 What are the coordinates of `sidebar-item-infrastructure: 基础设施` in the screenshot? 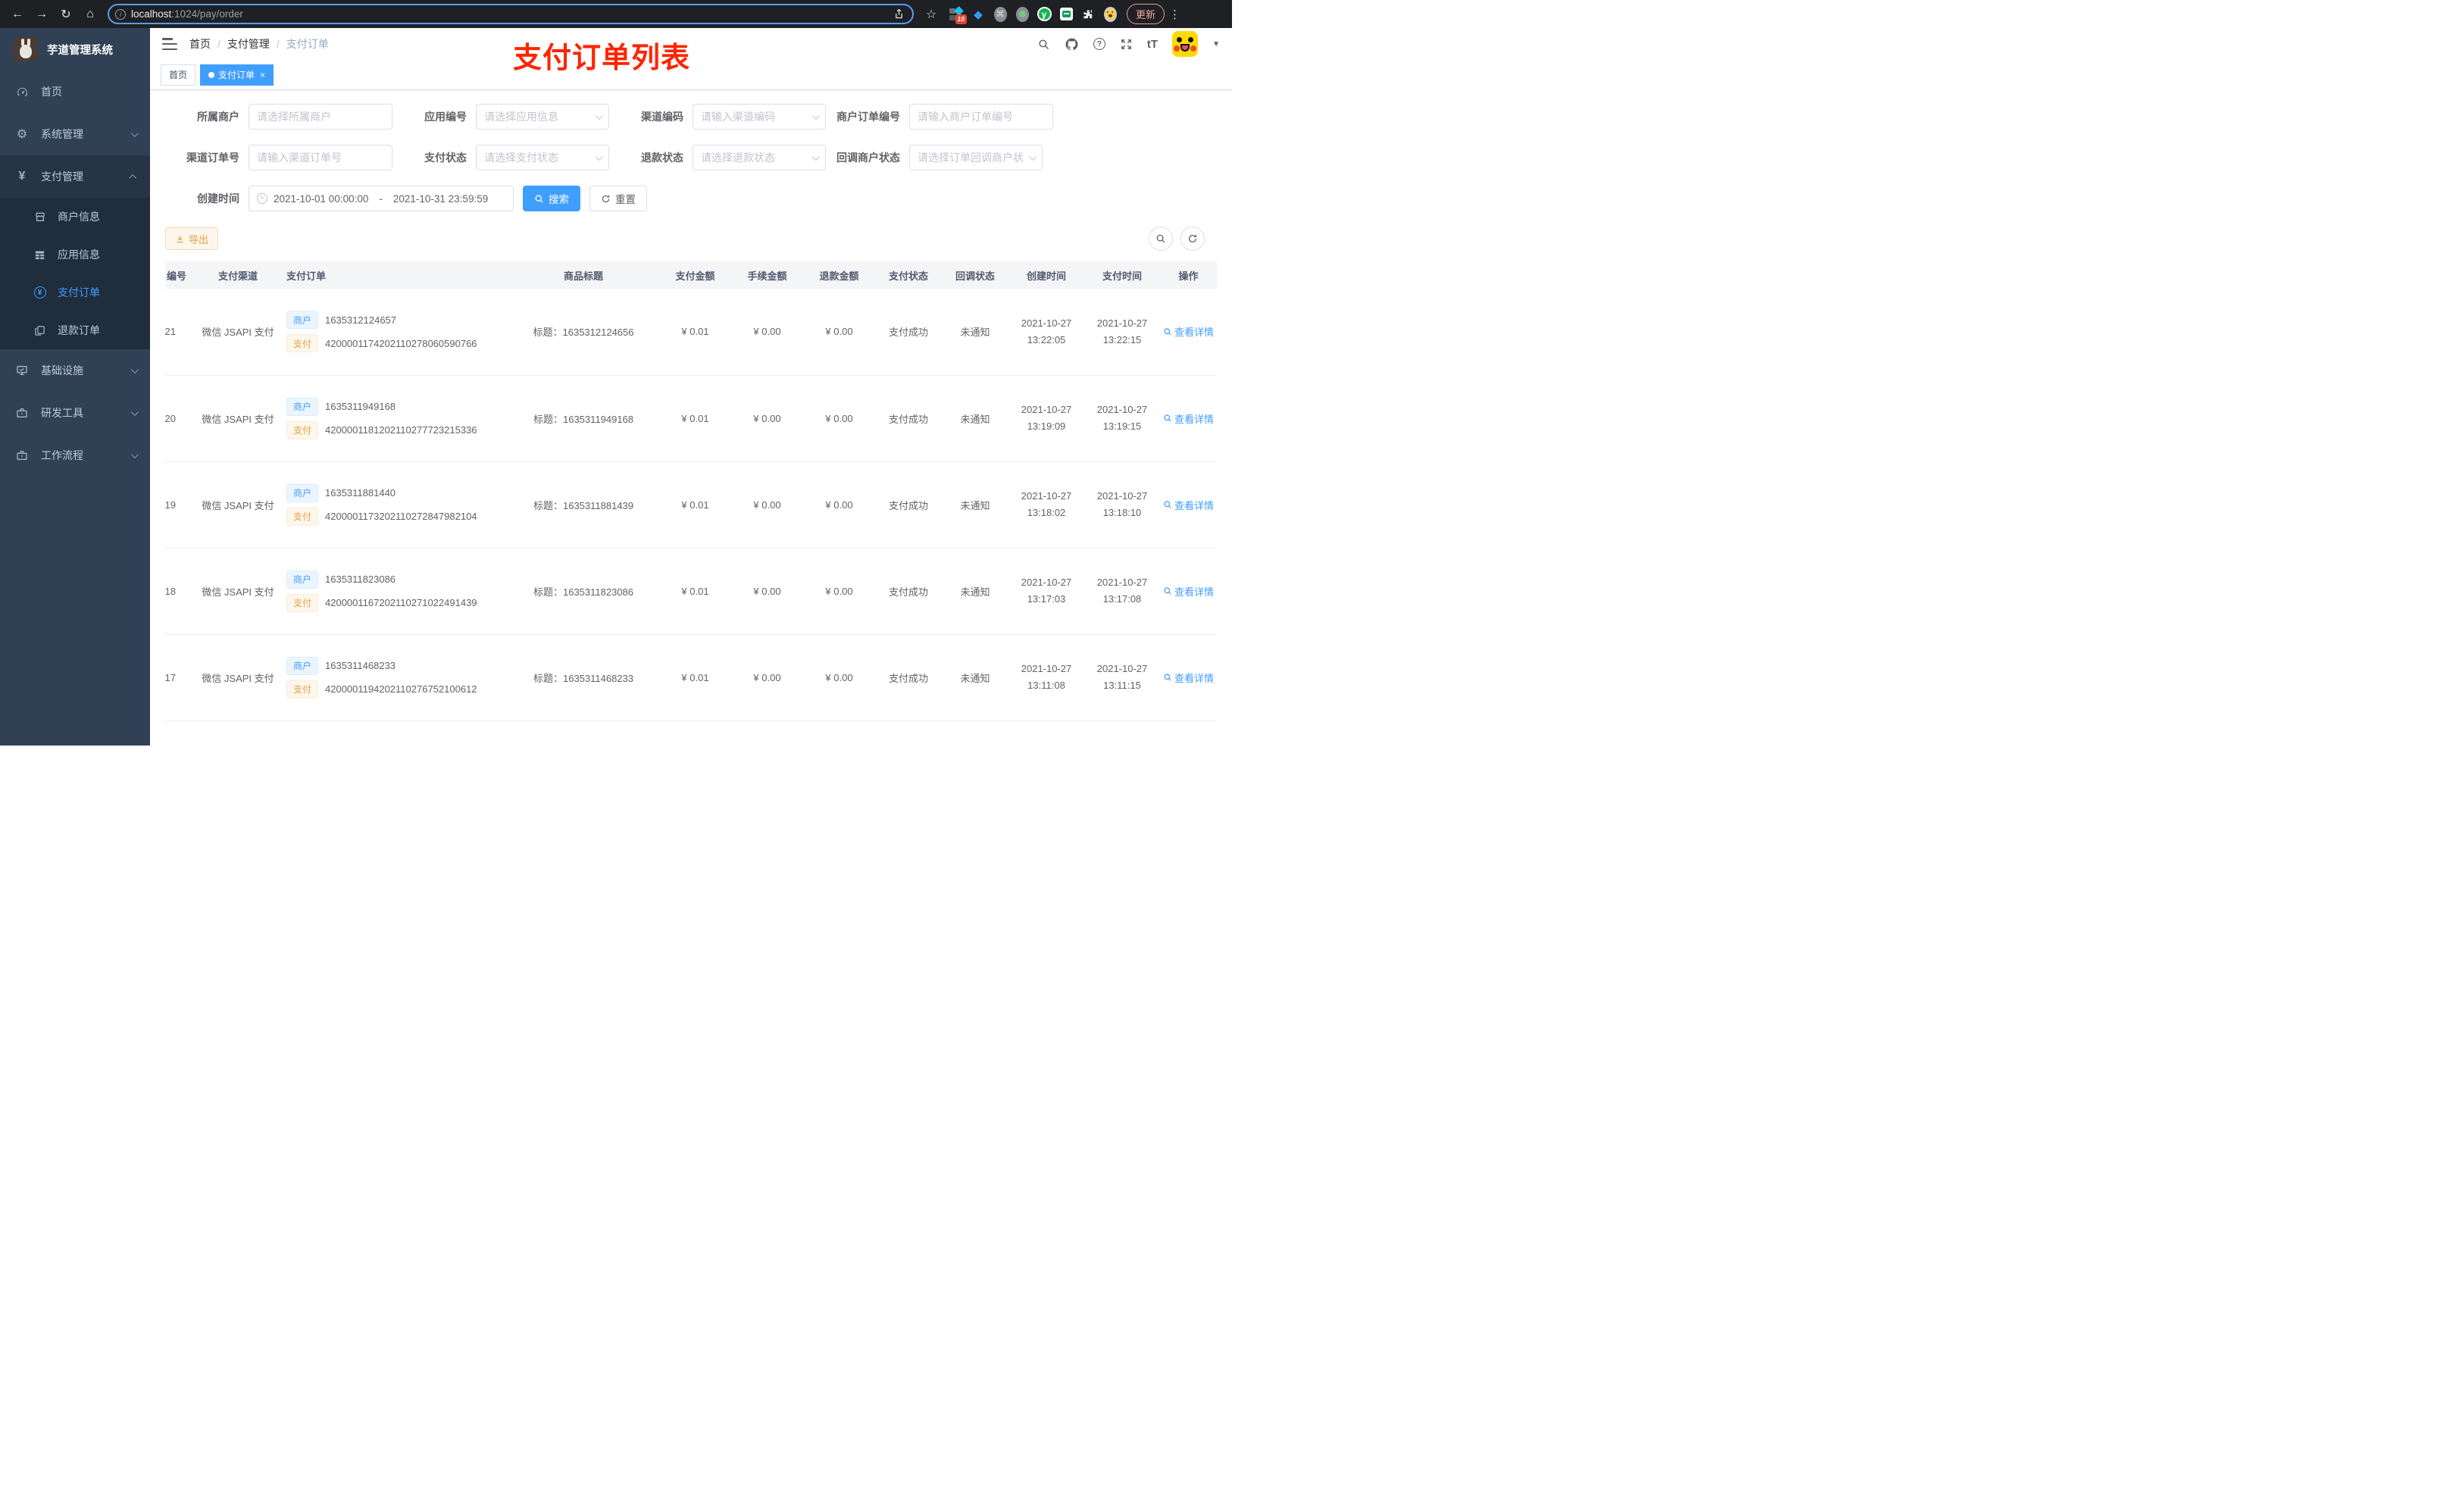 It's located at (75, 370).